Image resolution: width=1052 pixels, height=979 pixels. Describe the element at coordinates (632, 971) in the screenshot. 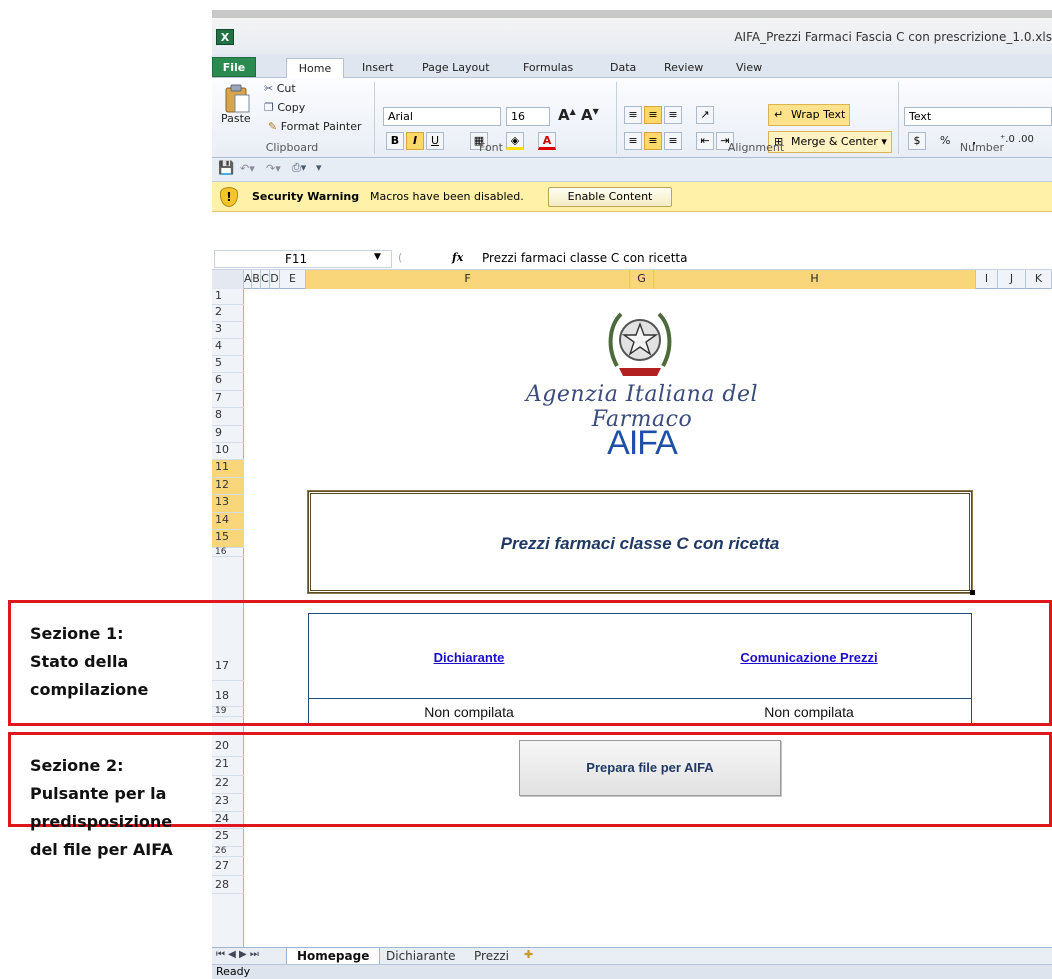

I see `status-bar: Ready` at that location.